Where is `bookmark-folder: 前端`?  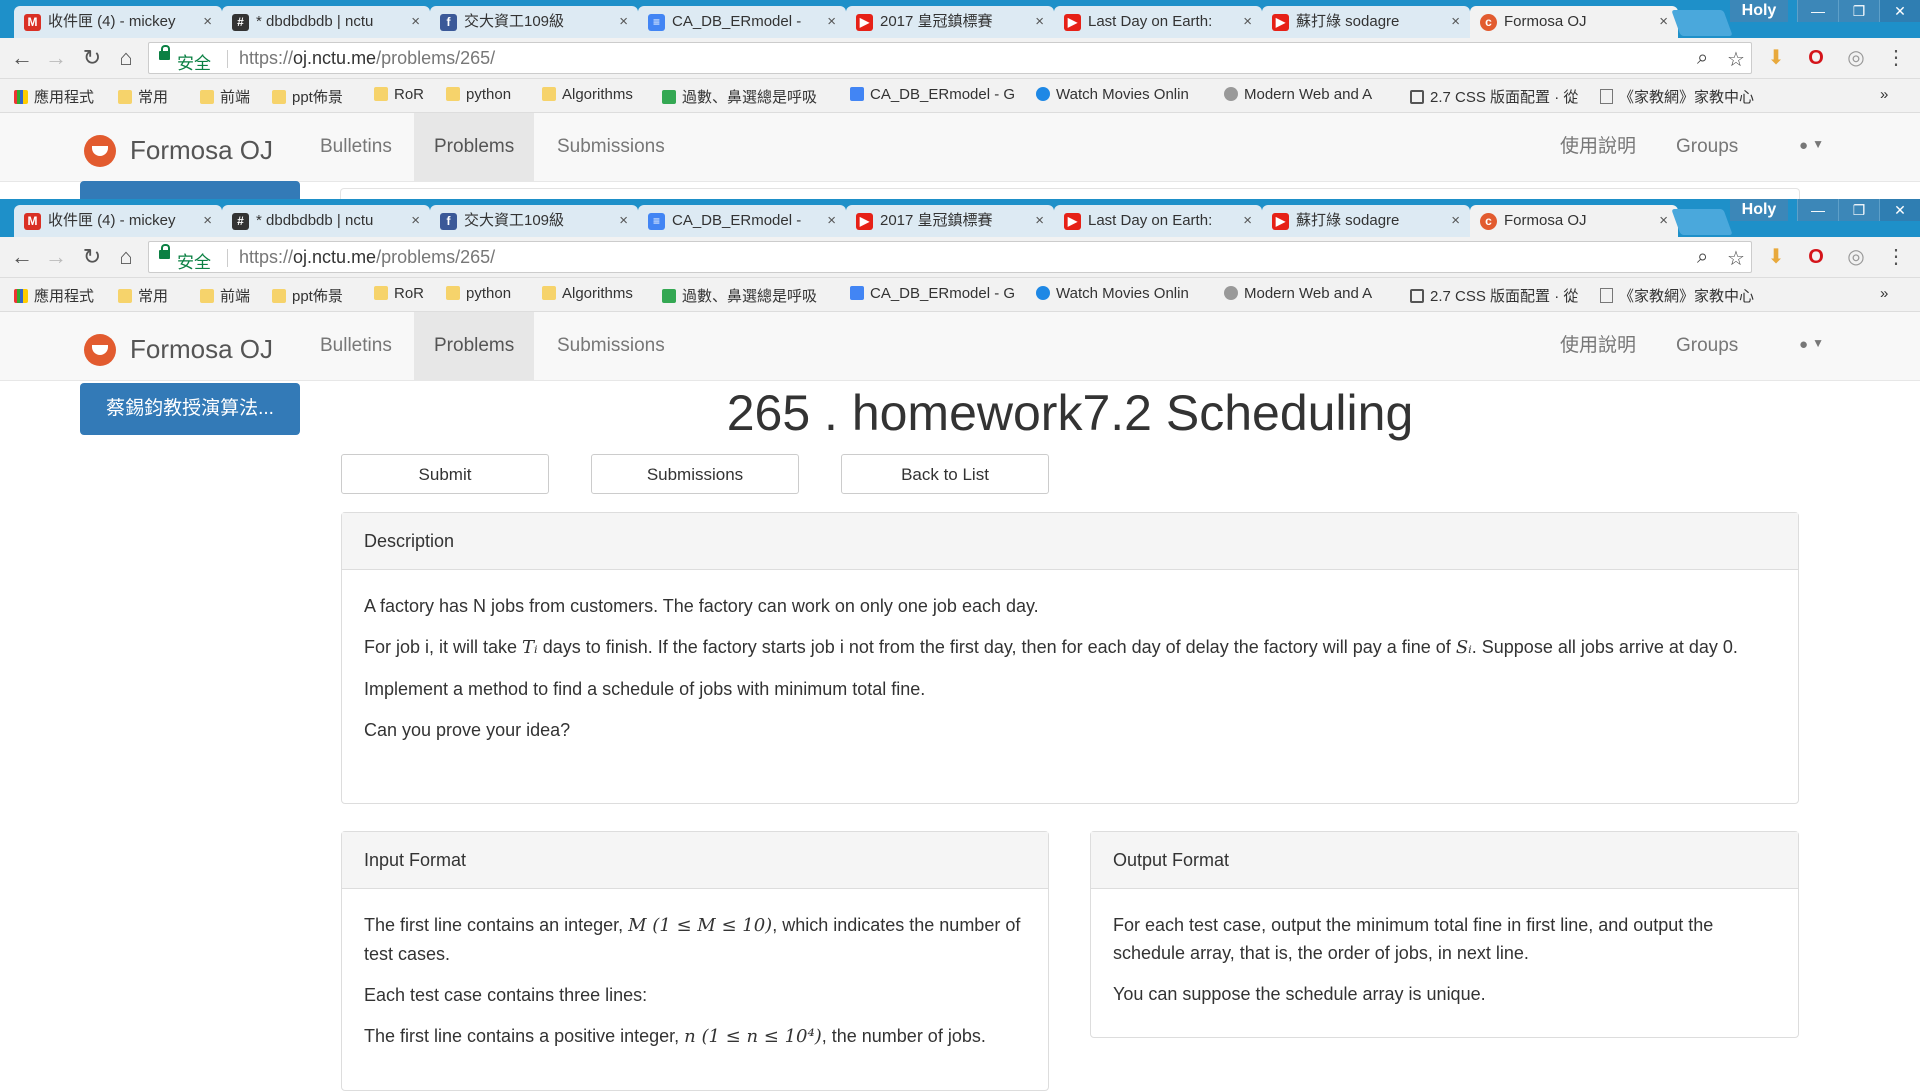 bookmark-folder: 前端 is located at coordinates (225, 295).